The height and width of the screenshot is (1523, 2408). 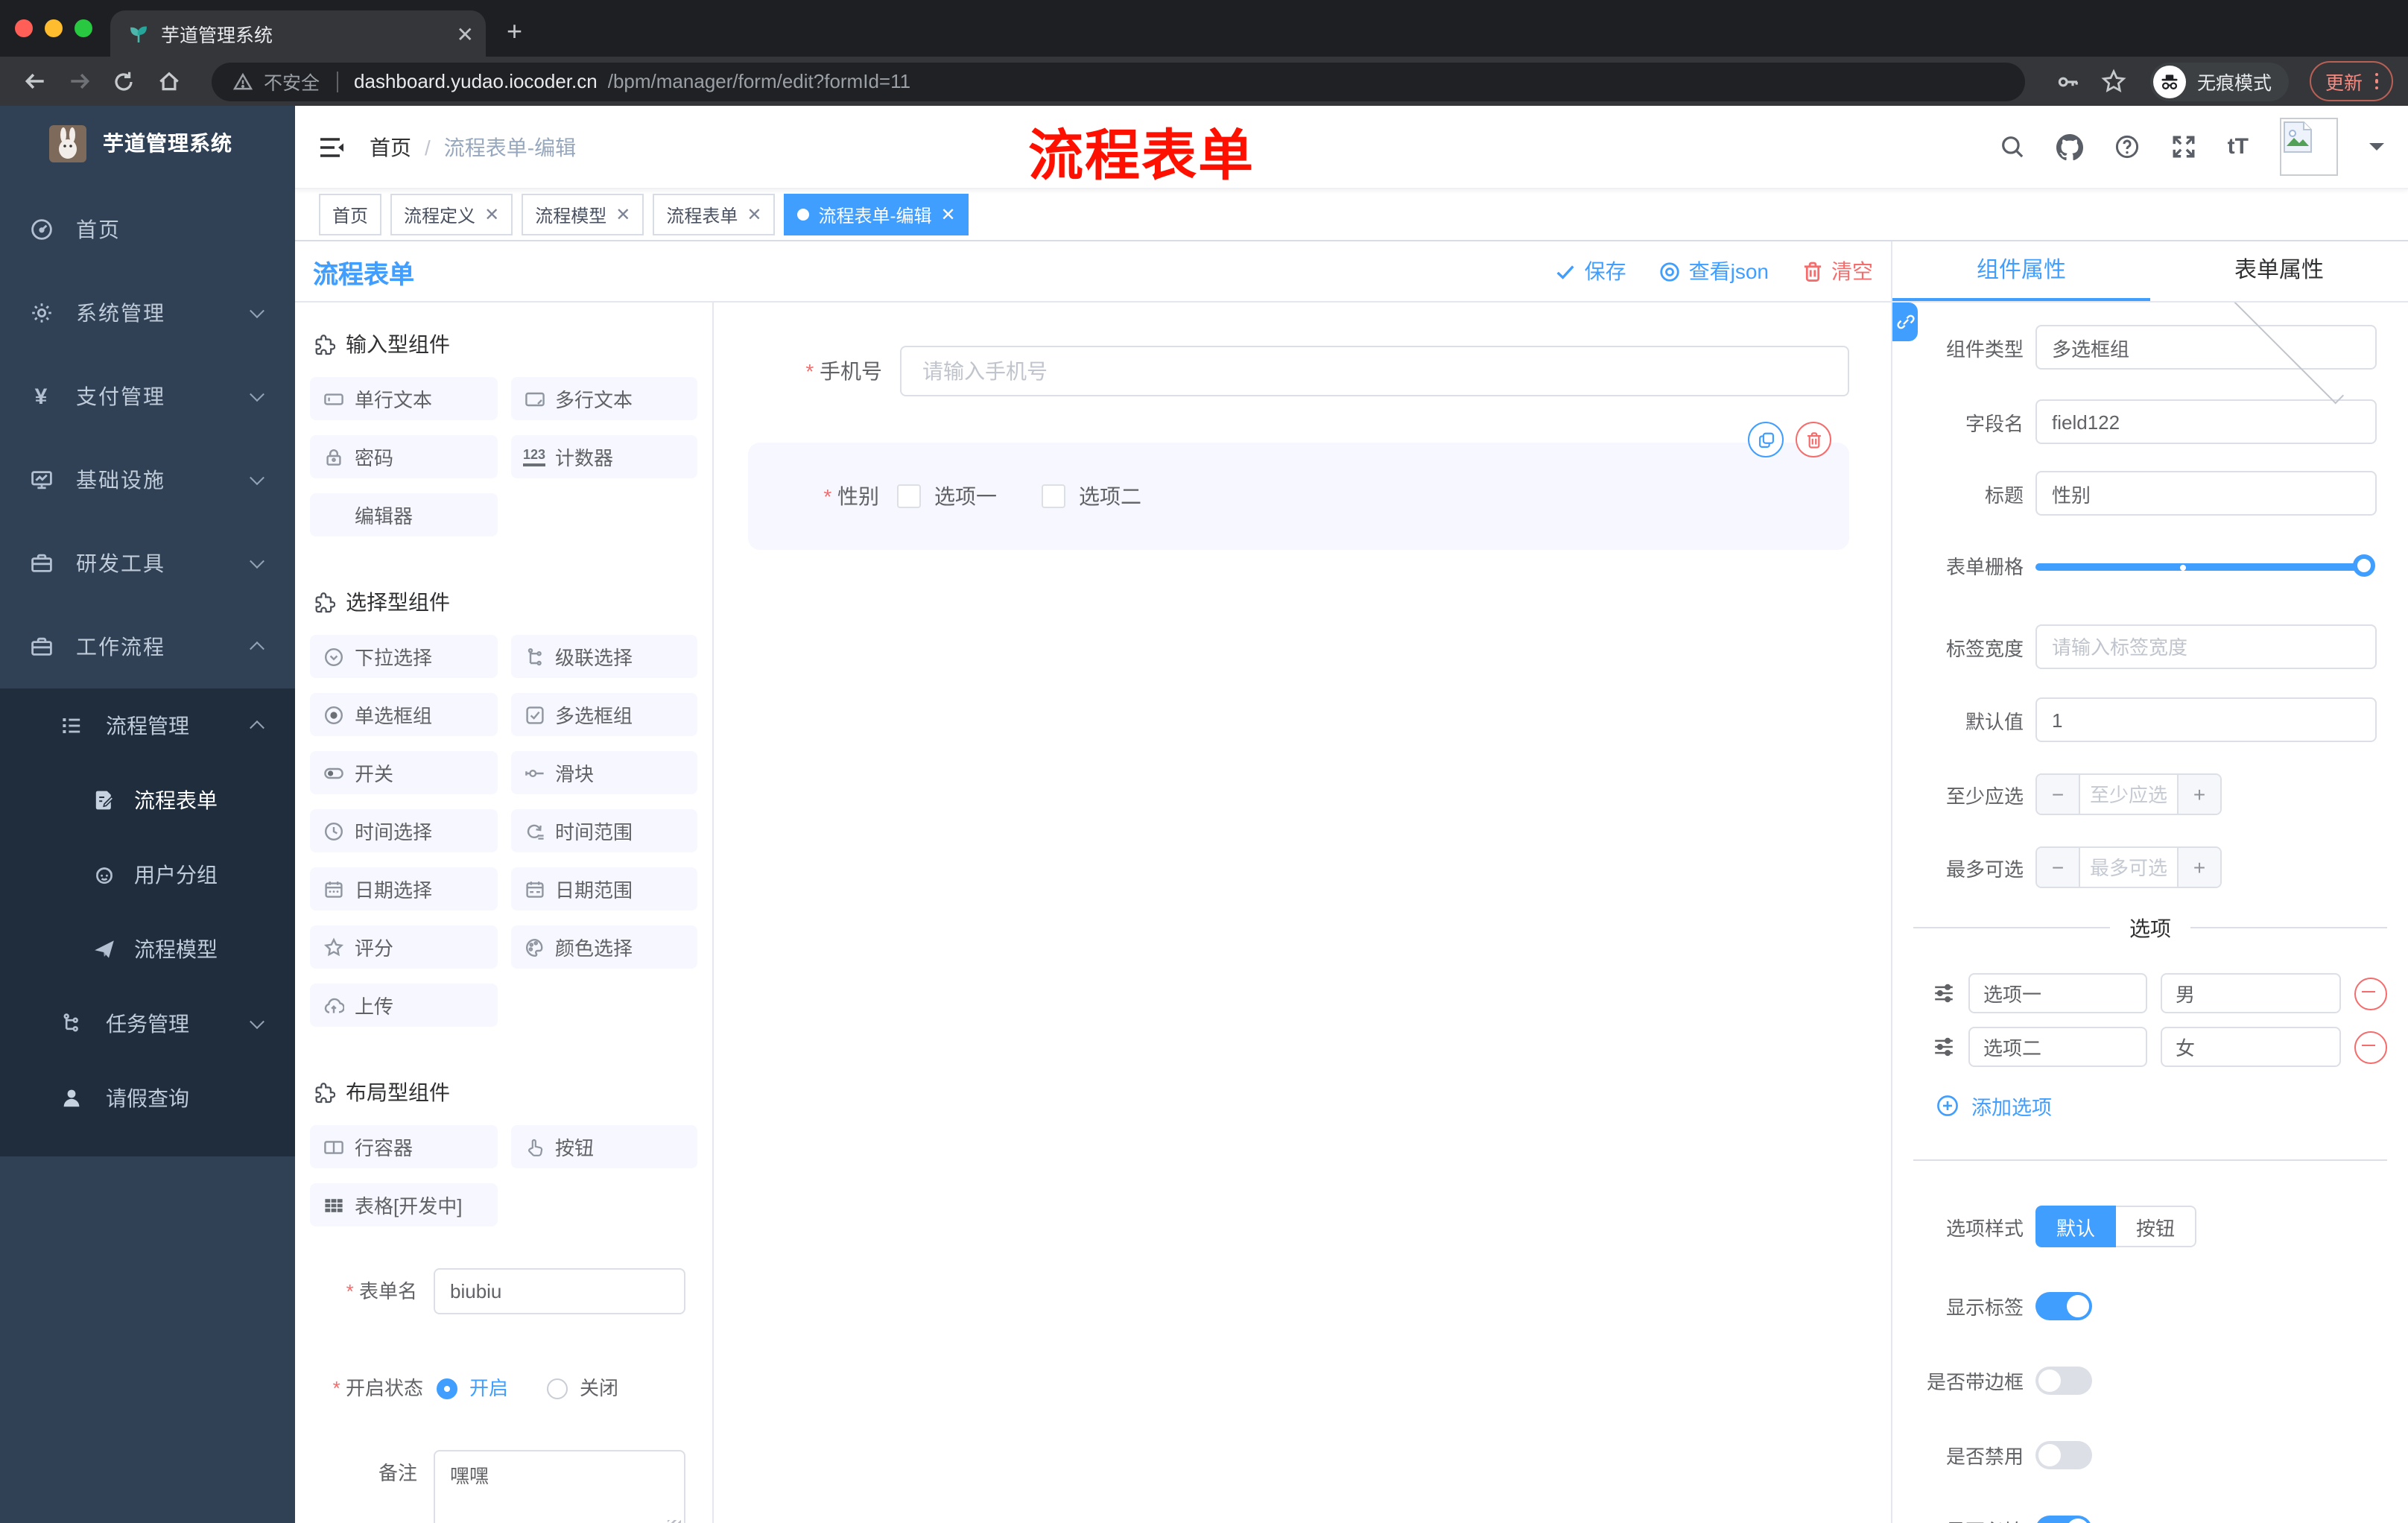 What do you see at coordinates (403, 1006) in the screenshot?
I see `component-upload: 上传` at bounding box center [403, 1006].